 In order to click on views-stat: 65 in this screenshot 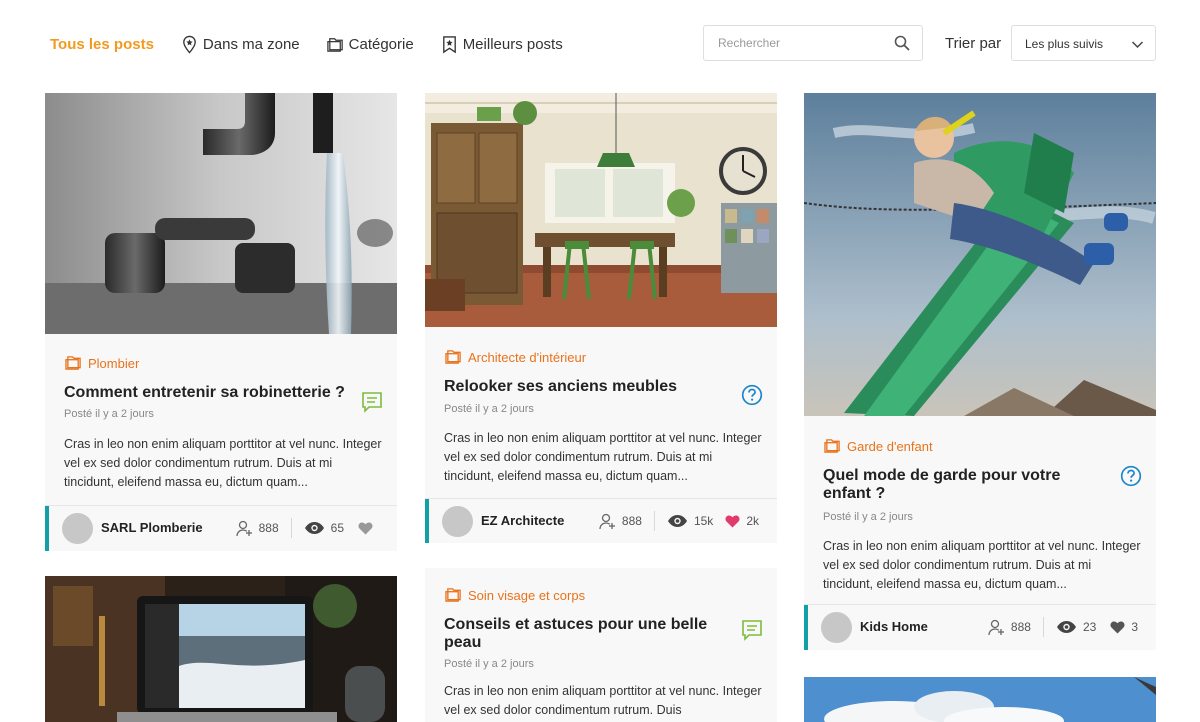, I will do `click(324, 528)`.